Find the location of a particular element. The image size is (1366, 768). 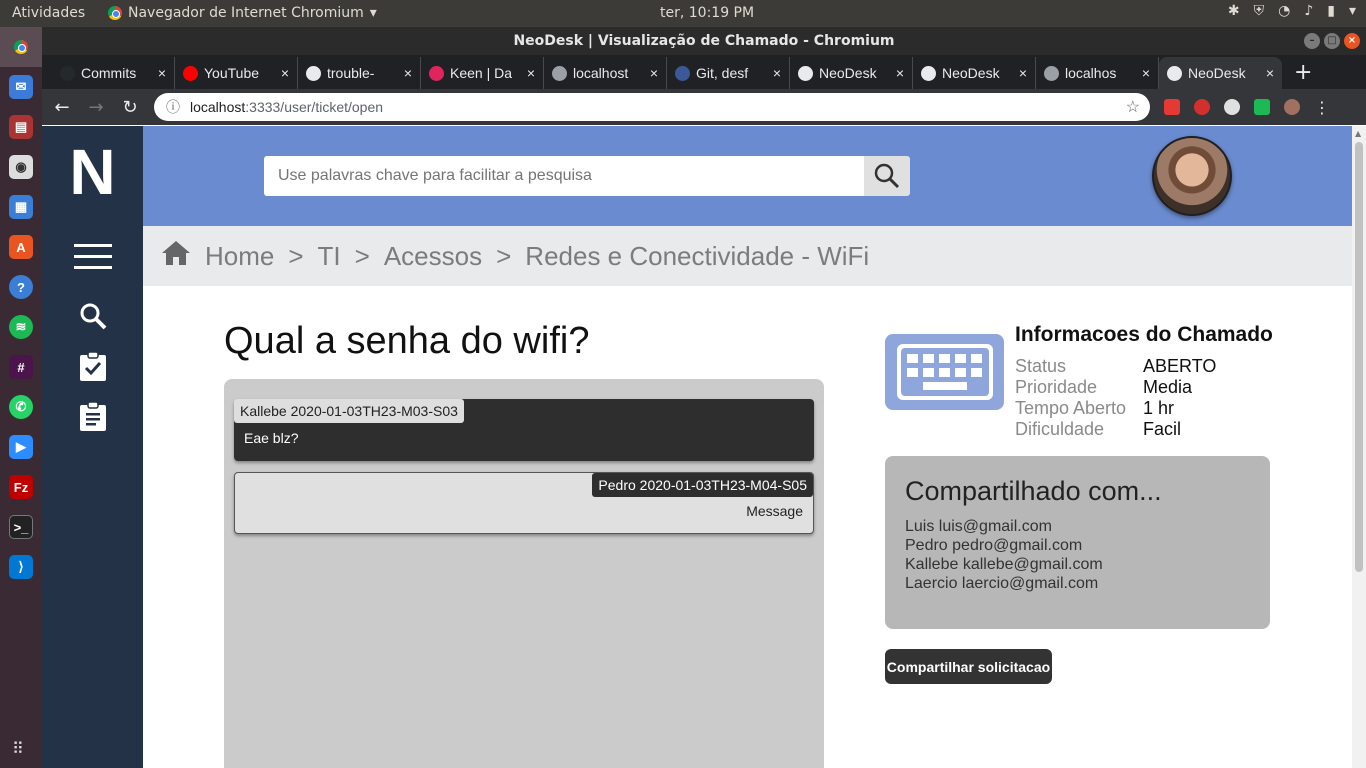

maximize-button: □ is located at coordinates (1332, 41).